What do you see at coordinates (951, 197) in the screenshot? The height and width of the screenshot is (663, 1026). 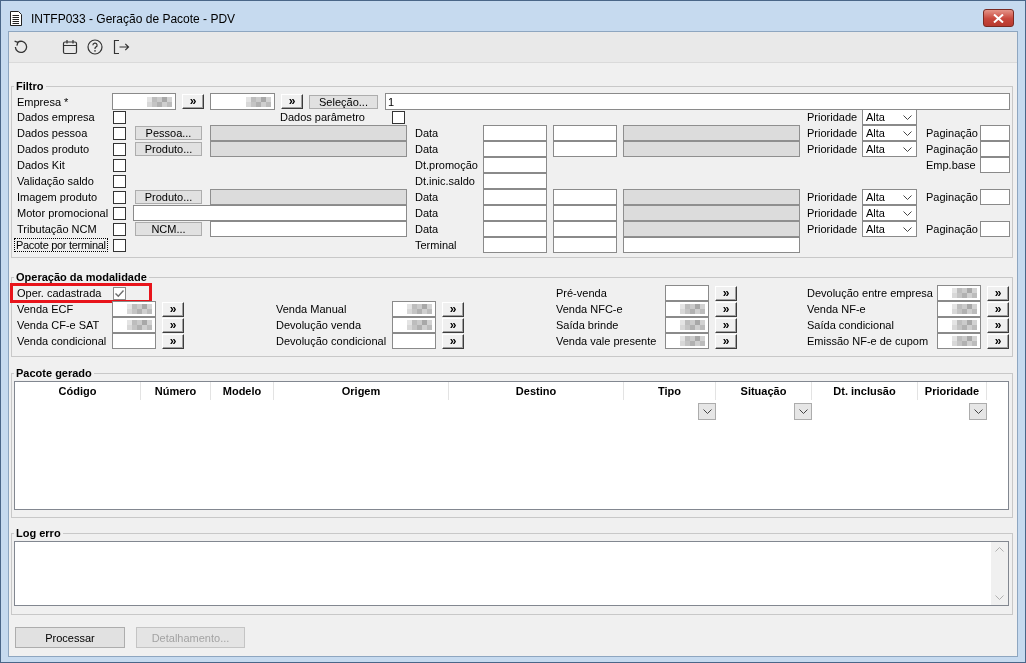 I see `field-label: Paginação` at bounding box center [951, 197].